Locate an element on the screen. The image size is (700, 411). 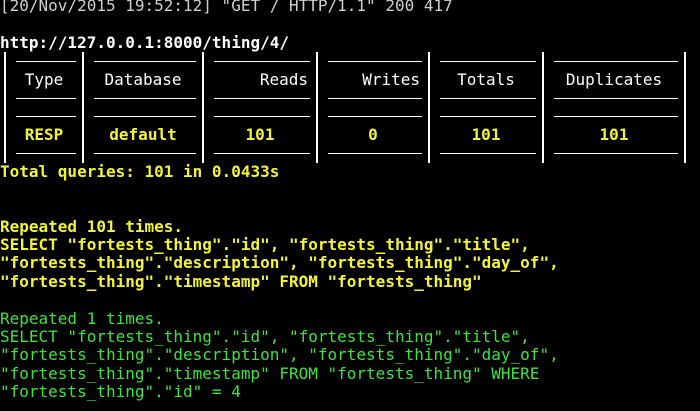
table-row: RESP default 101 0 101 101 is located at coordinates (352, 135).